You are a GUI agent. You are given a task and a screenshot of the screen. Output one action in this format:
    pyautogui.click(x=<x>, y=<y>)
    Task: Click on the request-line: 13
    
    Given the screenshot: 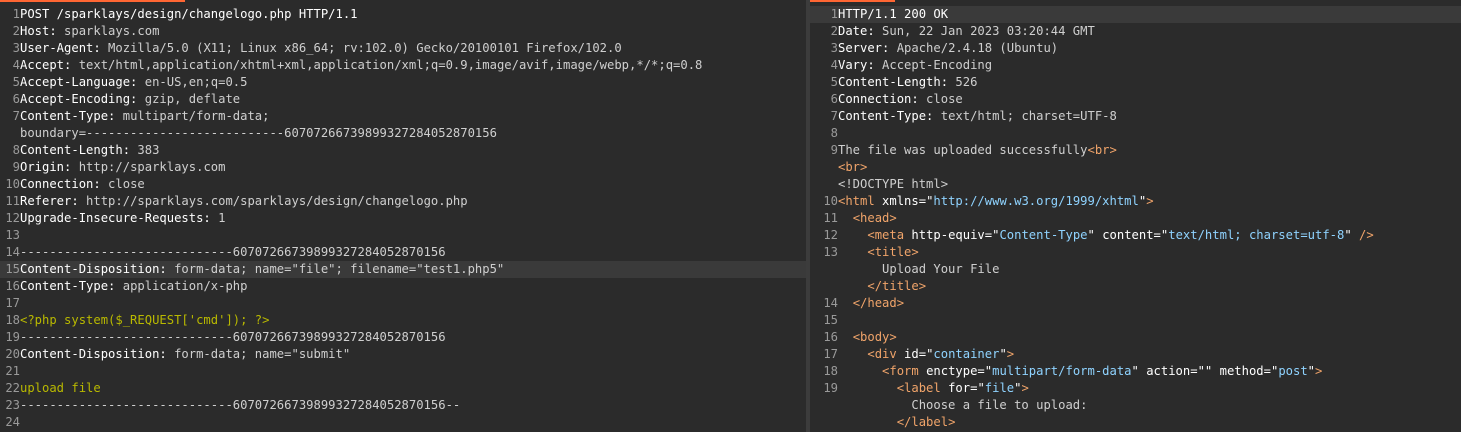 What is the action you would take?
    pyautogui.click(x=403, y=235)
    